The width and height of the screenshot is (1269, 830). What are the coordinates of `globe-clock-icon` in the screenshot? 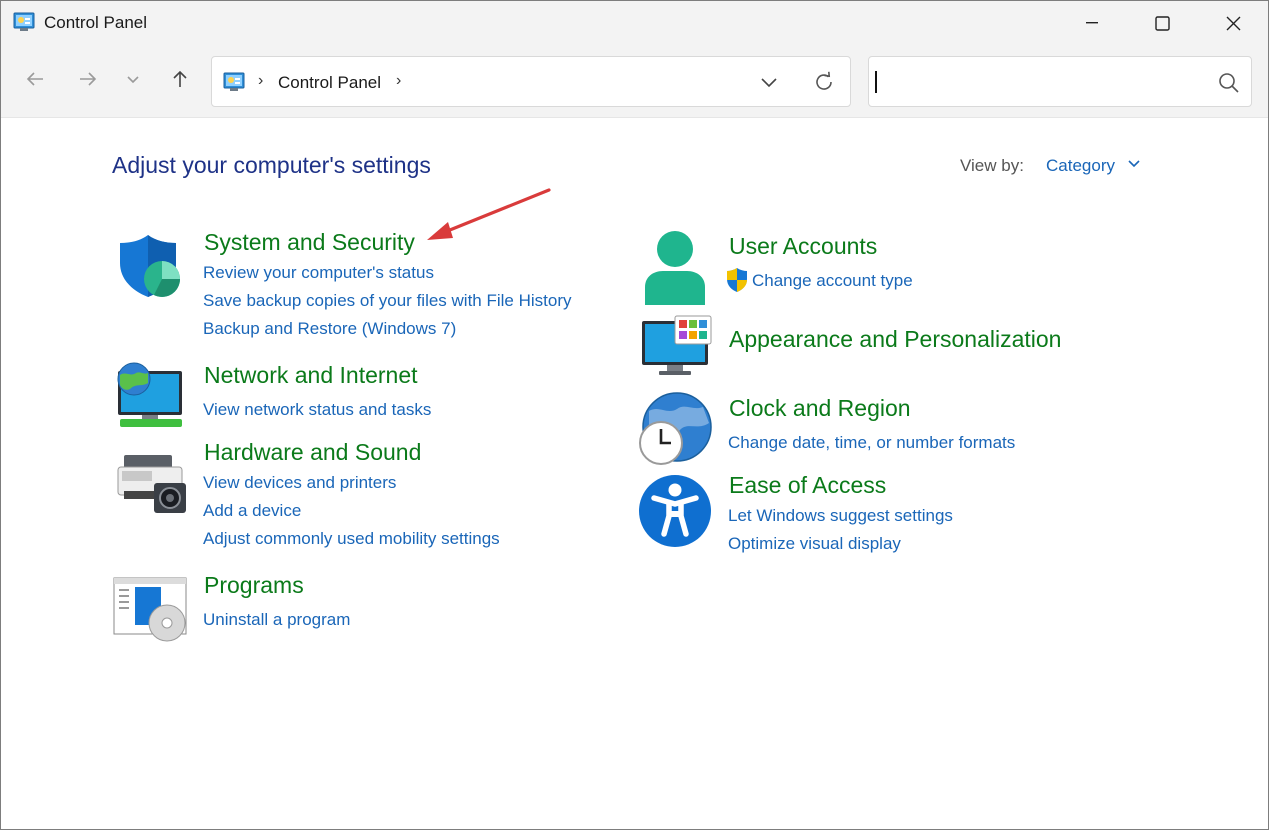 It's located at (675, 429).